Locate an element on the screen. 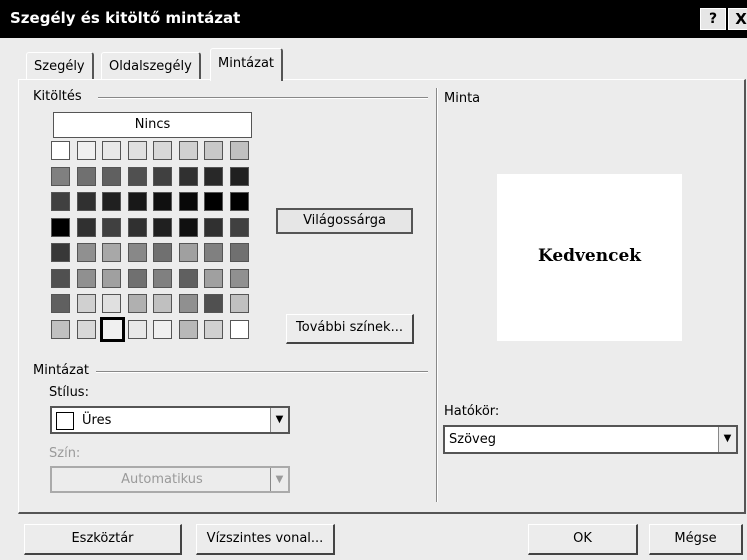 This screenshot has height=560, width=747. color-value: Automatikus is located at coordinates (162, 479).